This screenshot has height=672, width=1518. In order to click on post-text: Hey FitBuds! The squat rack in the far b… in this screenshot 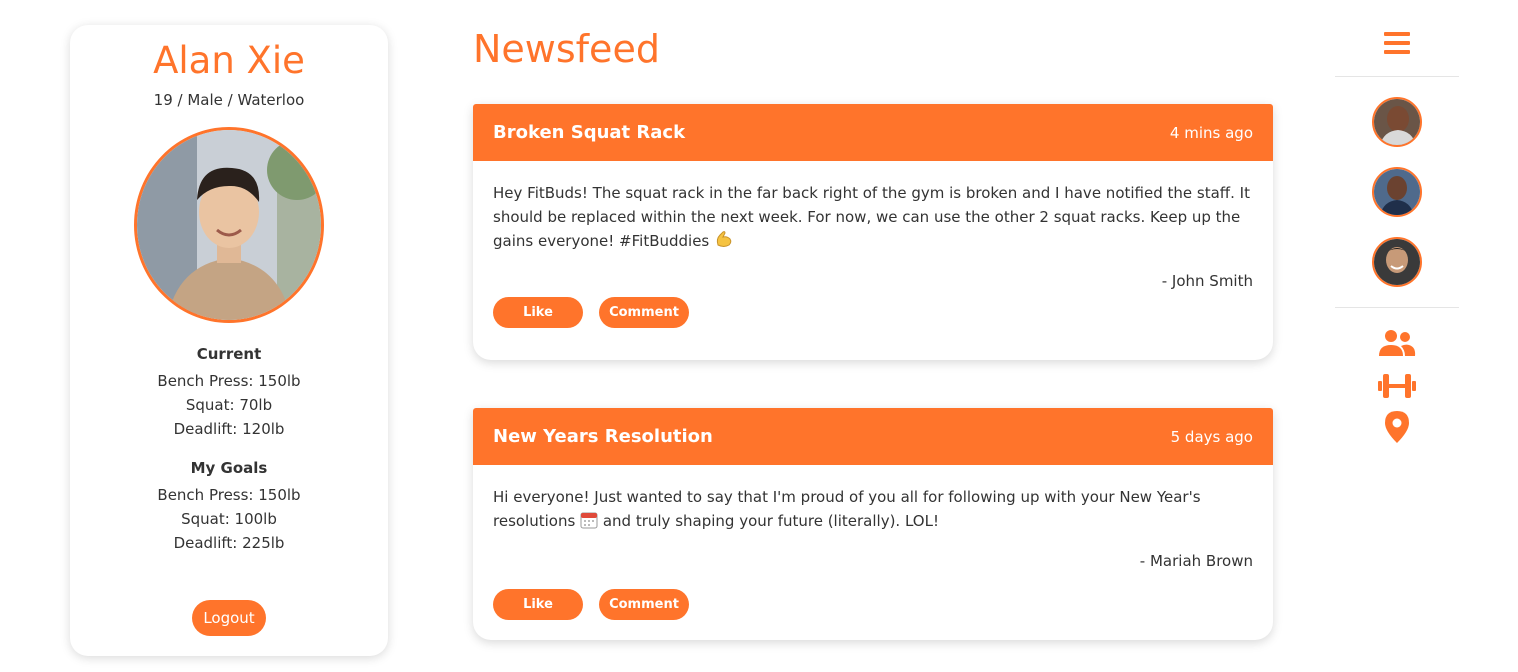, I will do `click(871, 217)`.